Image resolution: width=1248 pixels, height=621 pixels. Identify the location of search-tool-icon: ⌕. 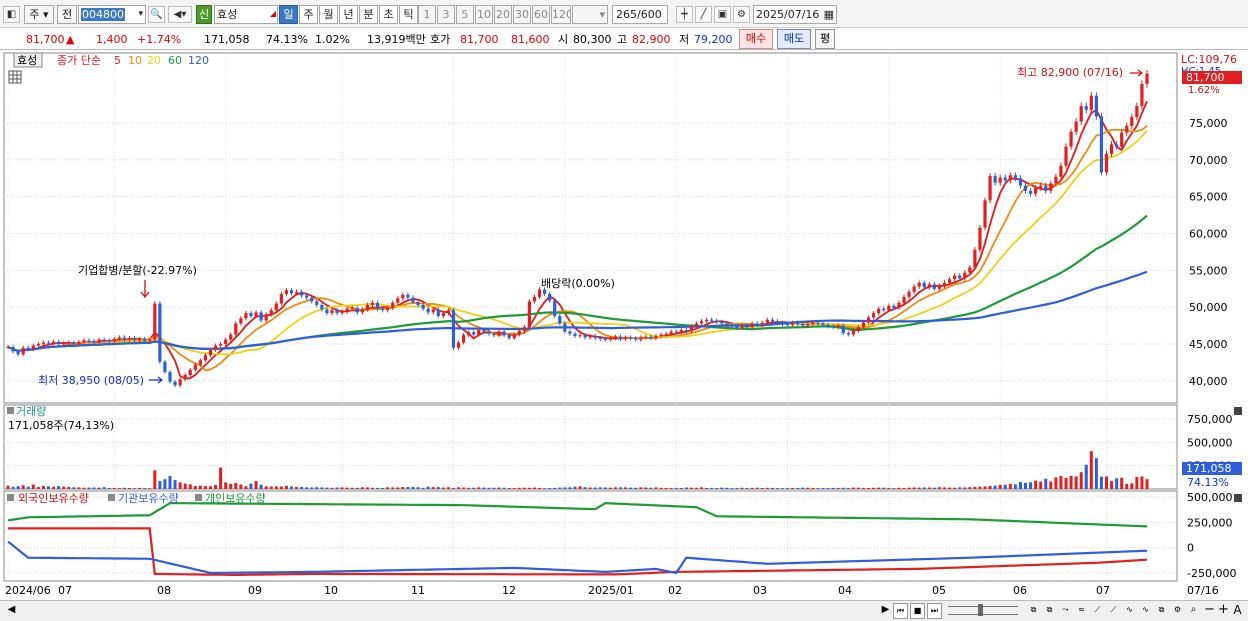
(1193, 611).